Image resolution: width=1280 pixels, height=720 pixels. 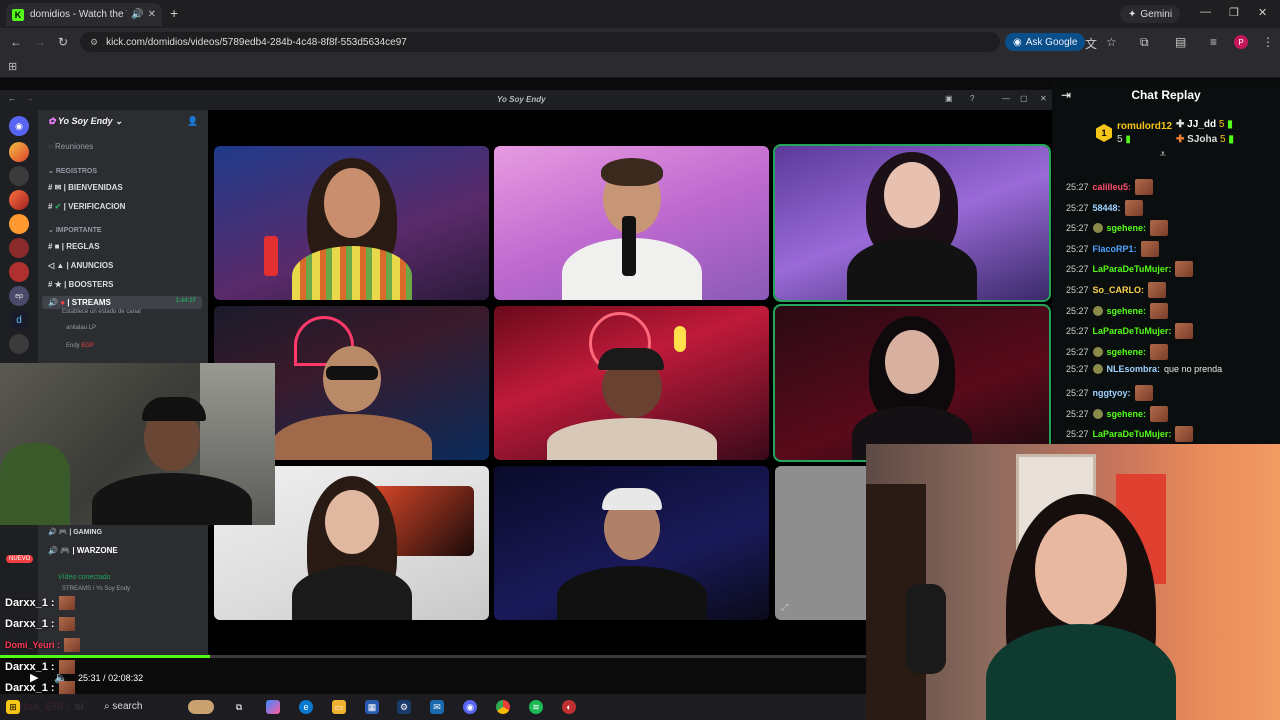 What do you see at coordinates (1045, 42) in the screenshot?
I see `ask-google-button: ◉ Ask Google` at bounding box center [1045, 42].